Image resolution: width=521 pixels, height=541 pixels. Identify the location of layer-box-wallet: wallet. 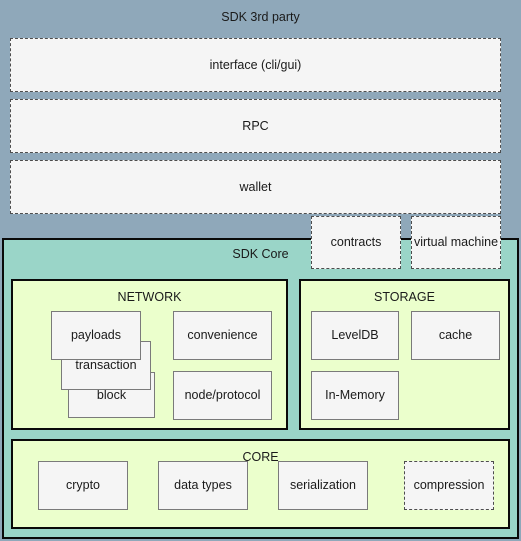
(255, 187).